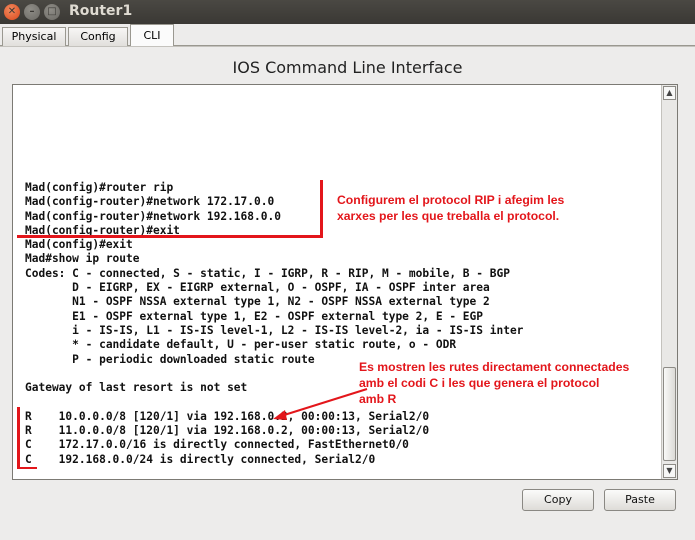 The image size is (695, 540). Describe the element at coordinates (27, 468) in the screenshot. I see `annotation-underline` at that location.